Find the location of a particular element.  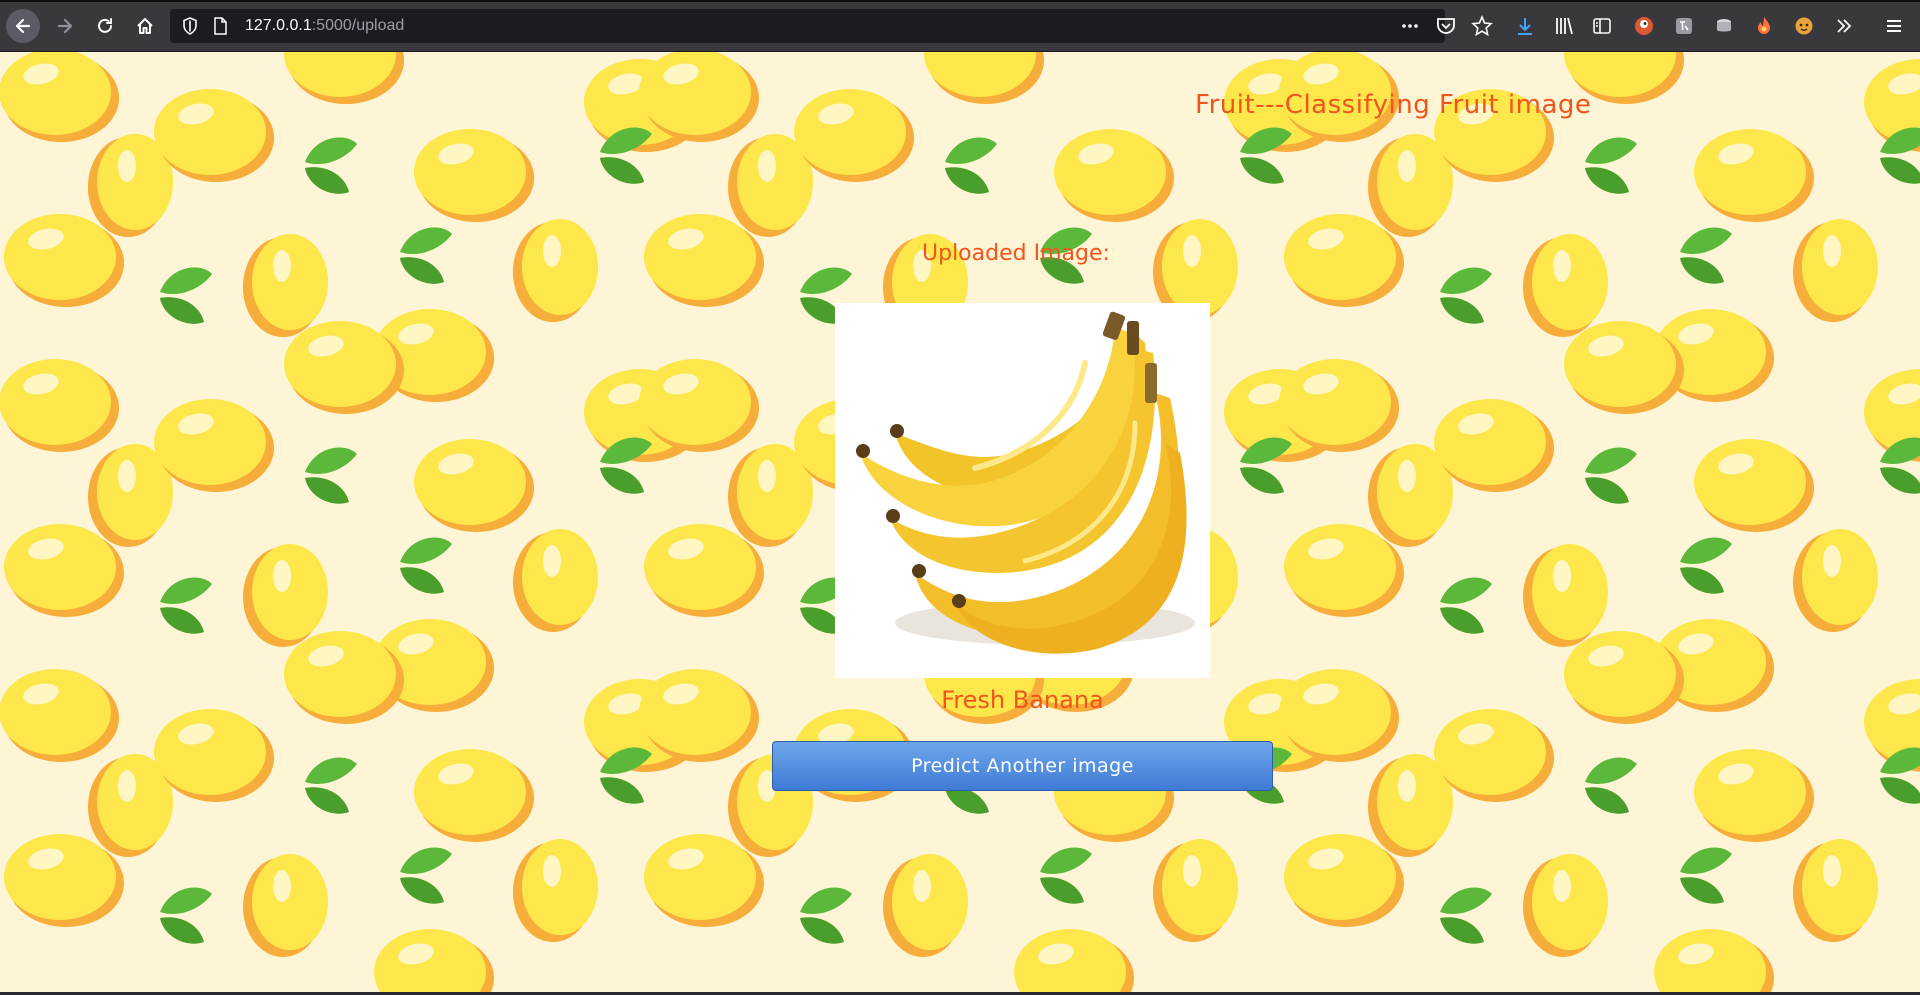

forward-button is located at coordinates (65, 26).